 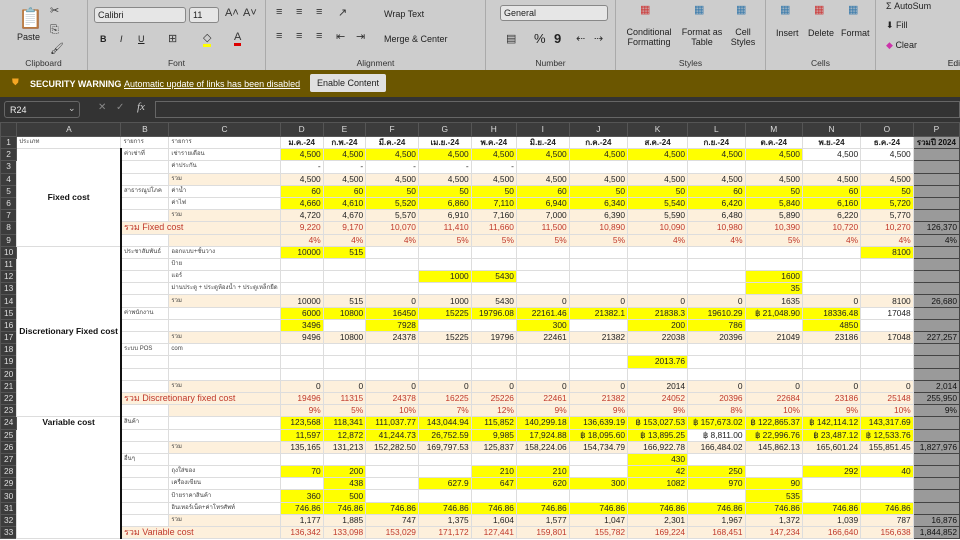 I want to click on value-cell: 41,244.73, so click(x=392, y=435).